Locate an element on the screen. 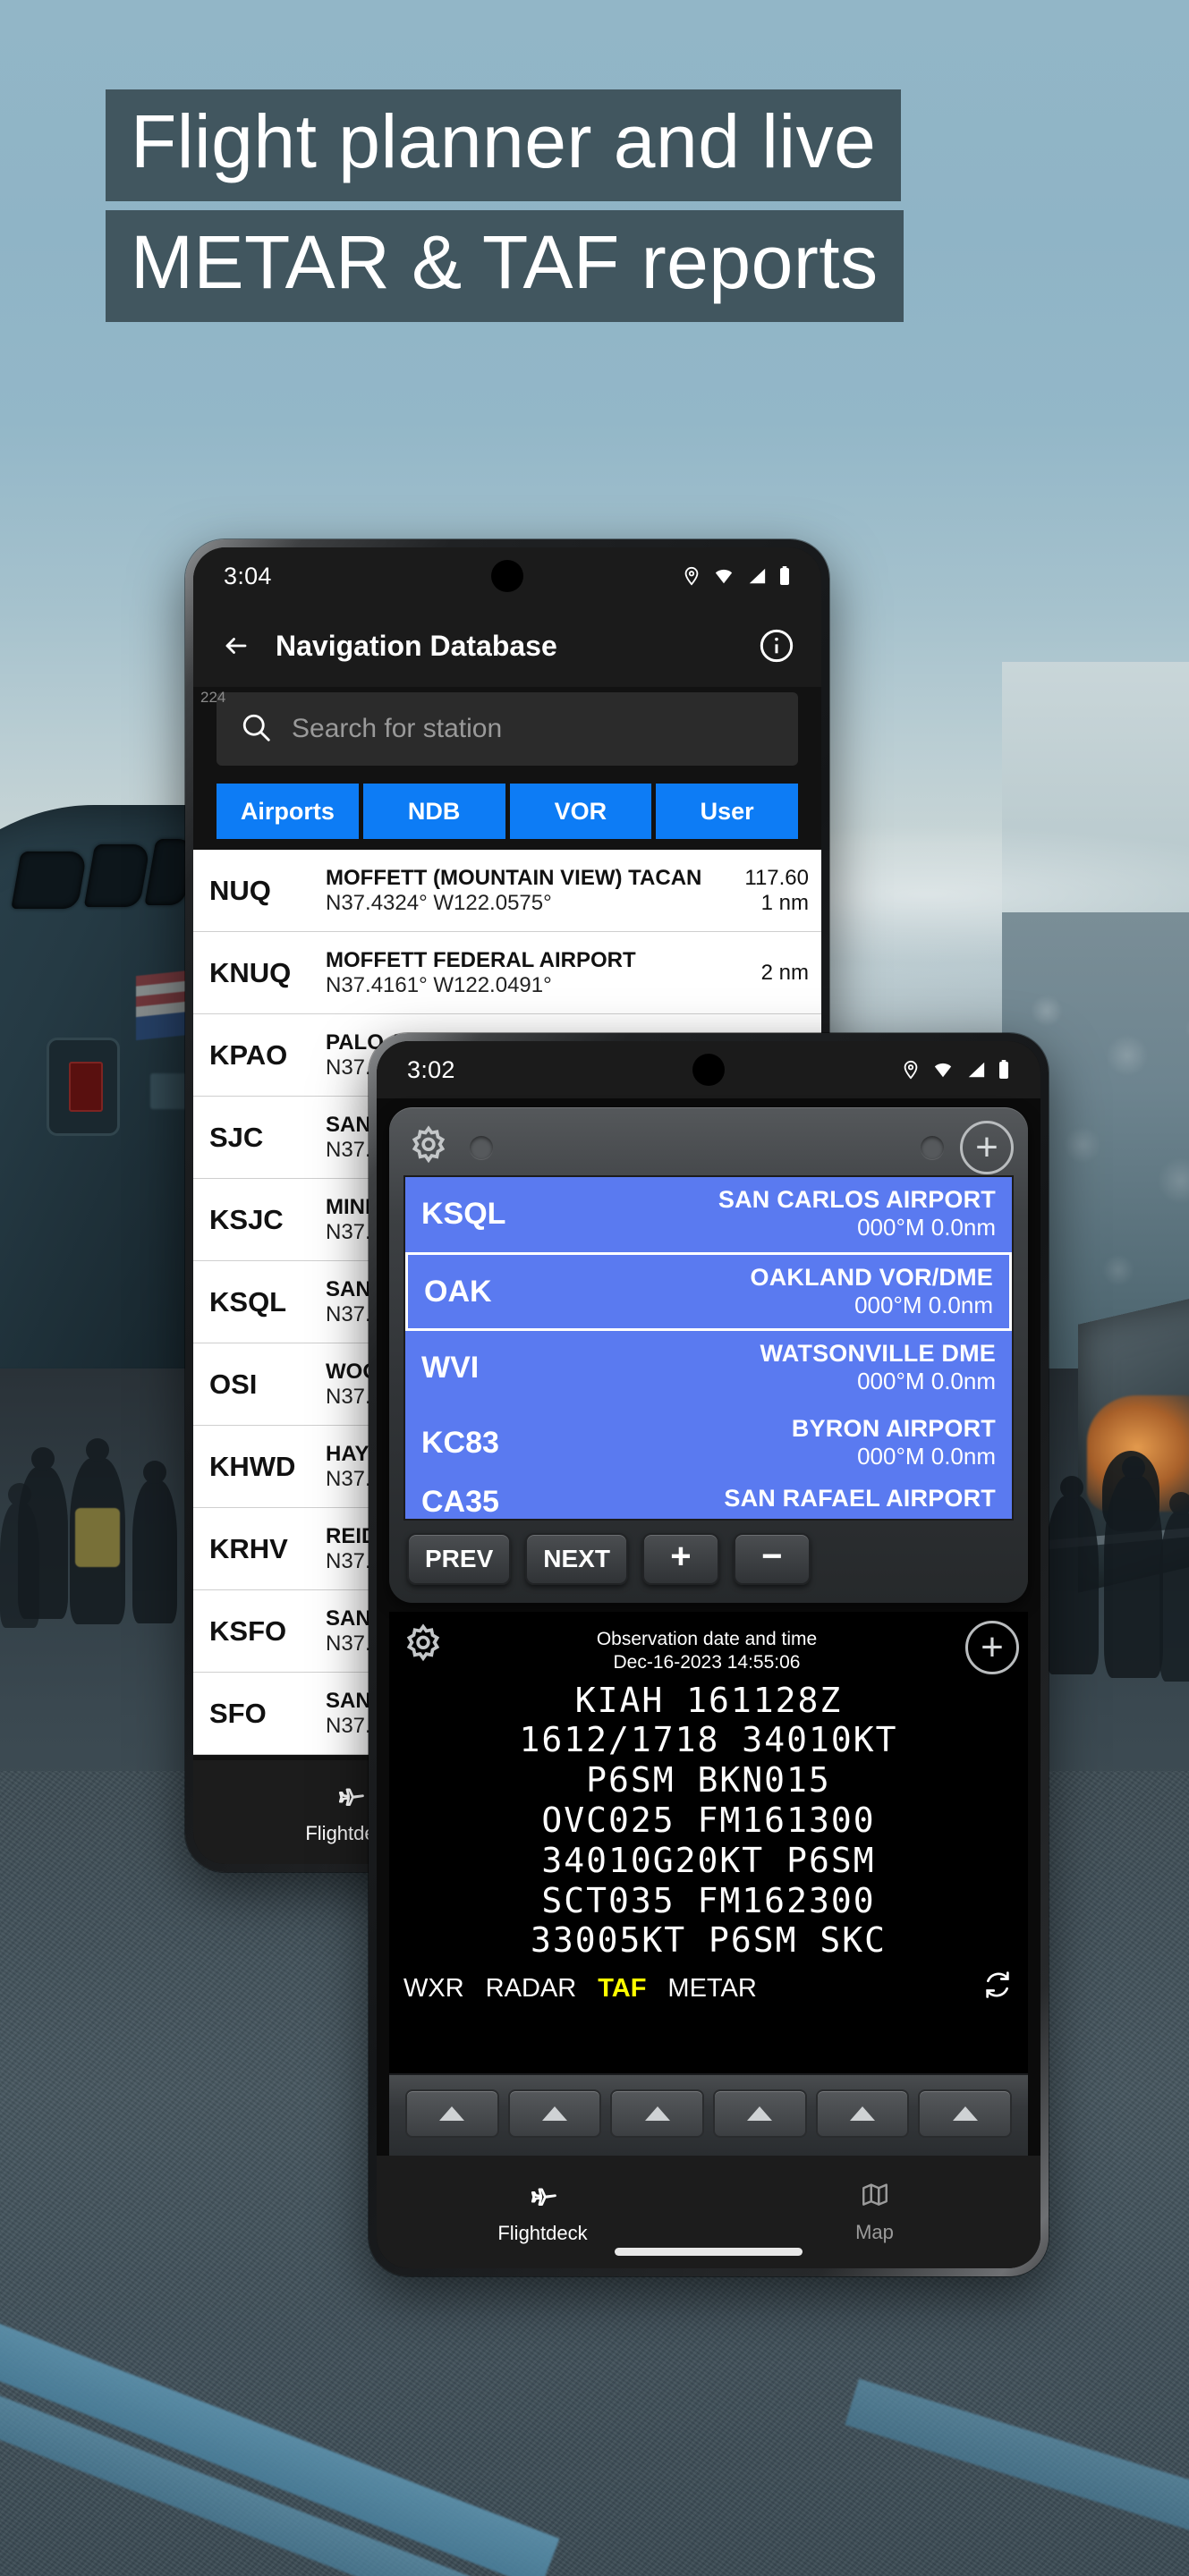  refresh-icon is located at coordinates (997, 1988).